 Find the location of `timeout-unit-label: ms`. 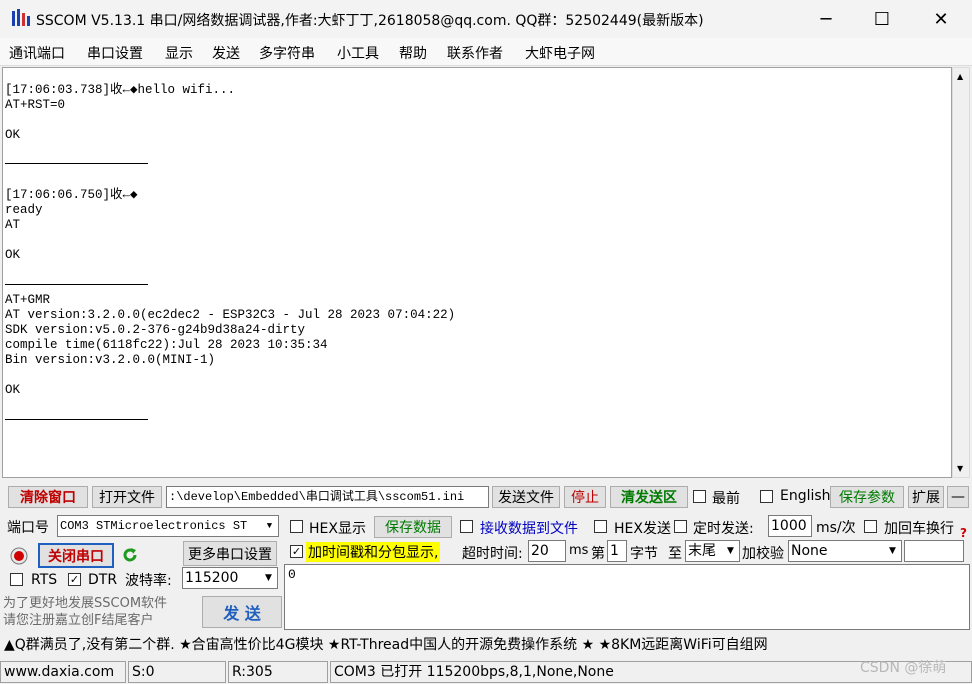

timeout-unit-label: ms is located at coordinates (579, 550).